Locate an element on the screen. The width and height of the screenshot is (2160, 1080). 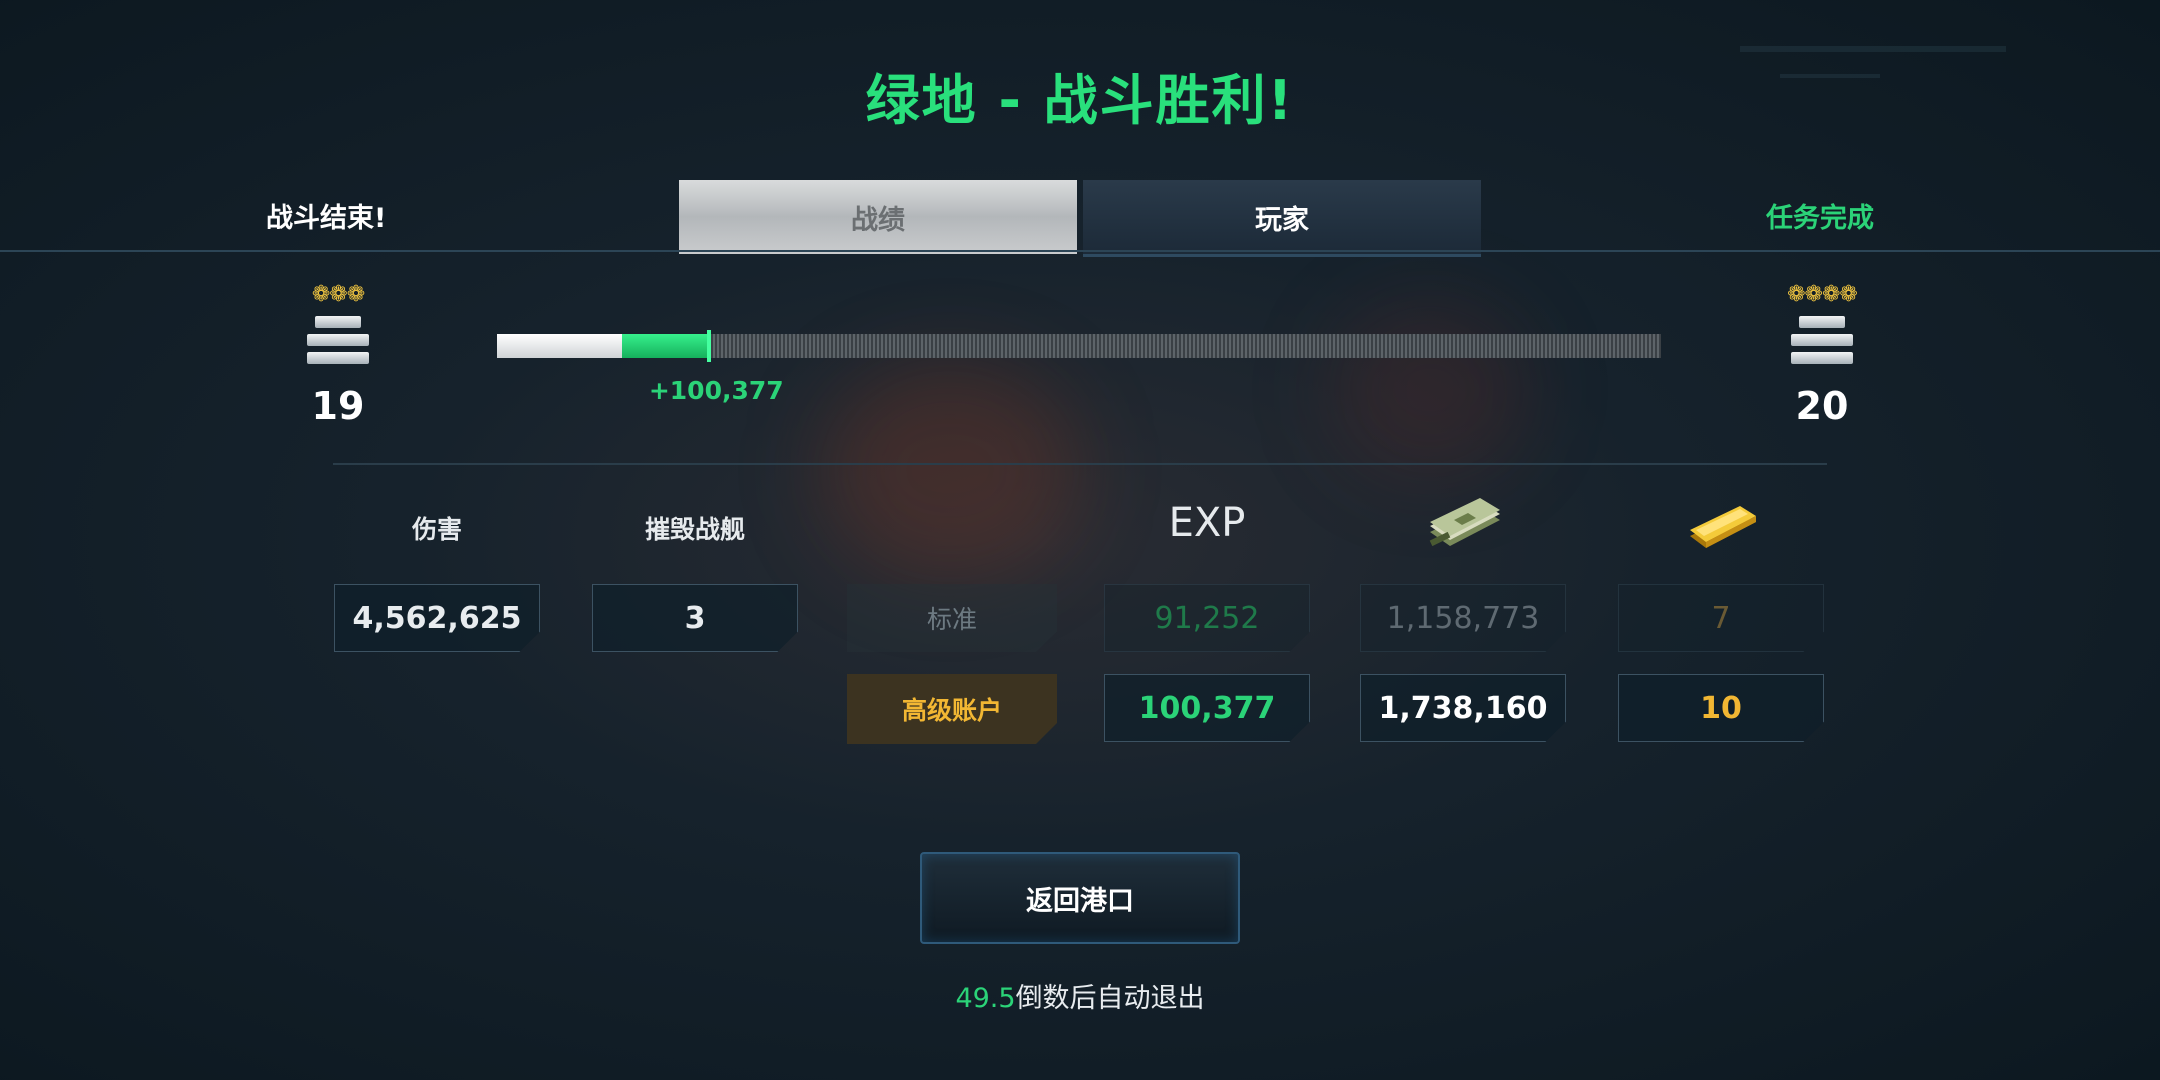
countdown-seconds: 49.5 is located at coordinates (985, 998).